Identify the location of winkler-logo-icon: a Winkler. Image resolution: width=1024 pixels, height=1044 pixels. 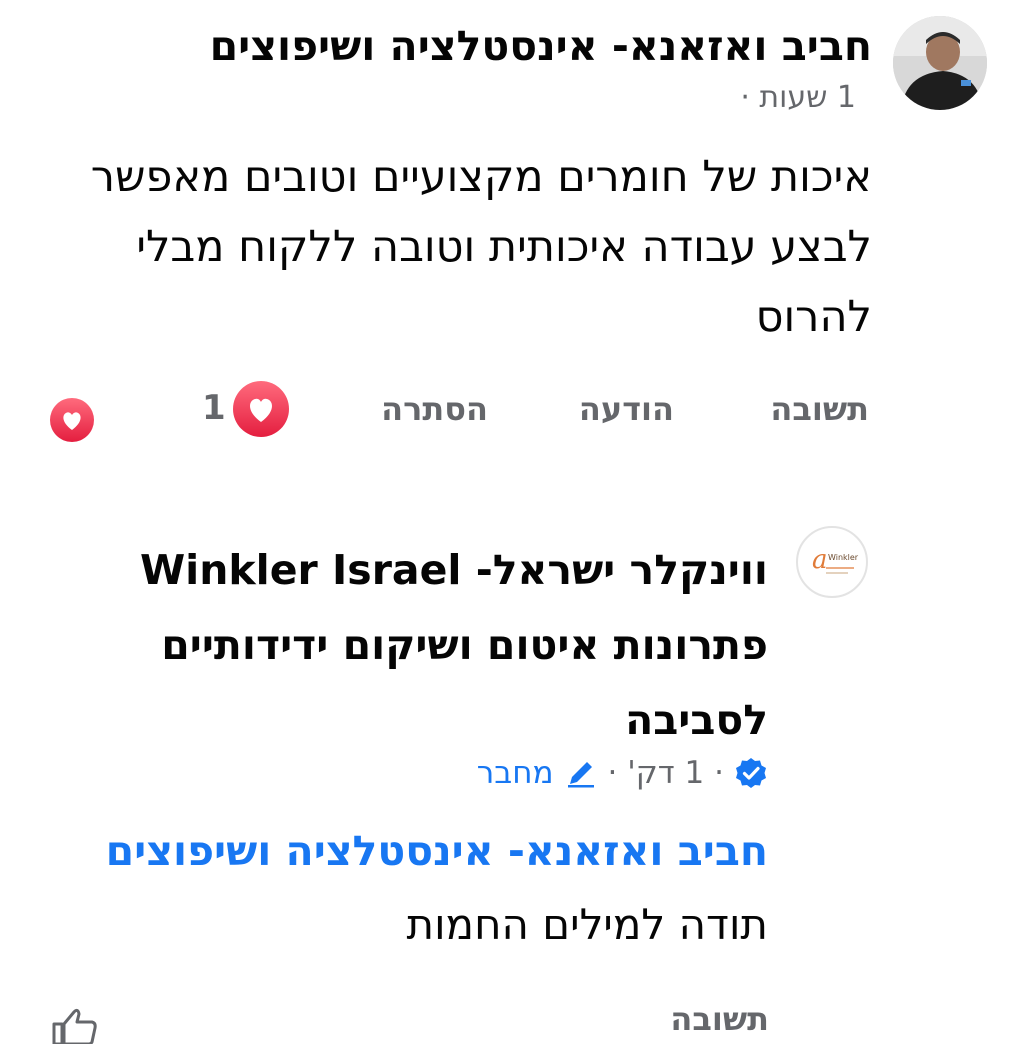
(832, 562).